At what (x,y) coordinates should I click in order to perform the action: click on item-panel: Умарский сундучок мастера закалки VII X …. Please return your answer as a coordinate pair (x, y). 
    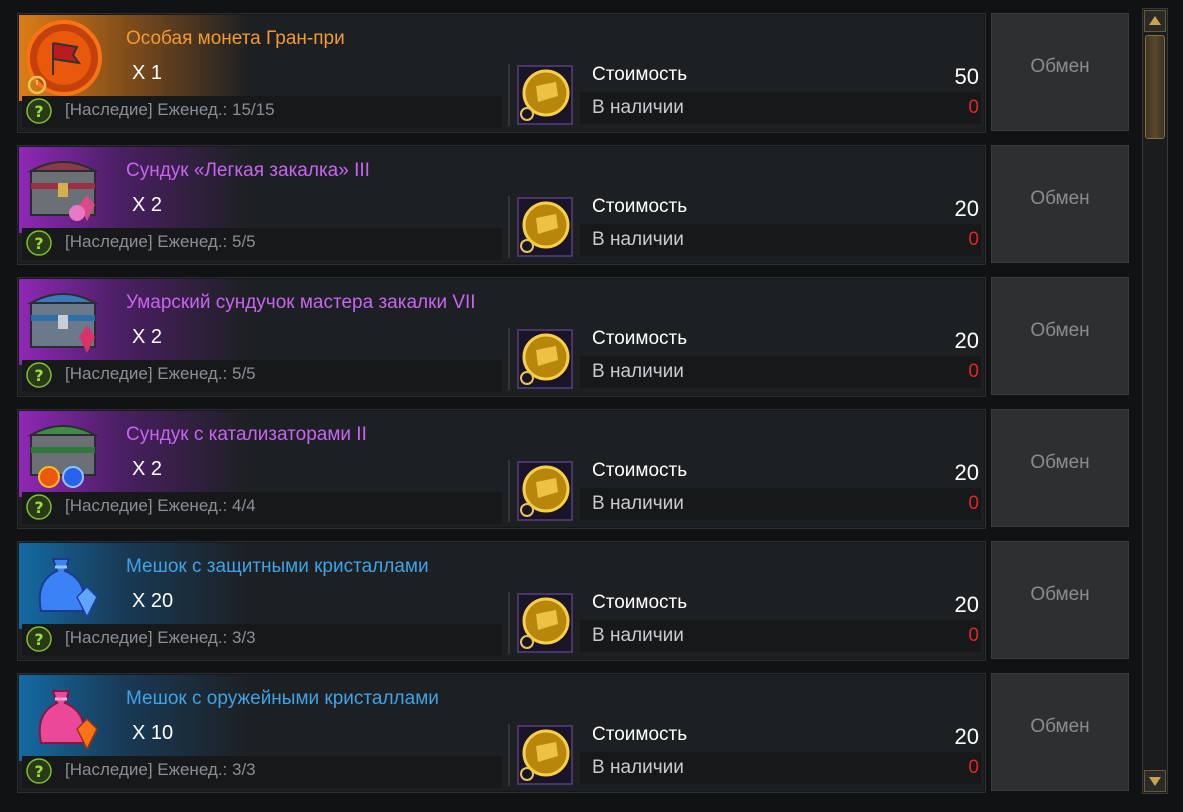
    Looking at the image, I should click on (501, 337).